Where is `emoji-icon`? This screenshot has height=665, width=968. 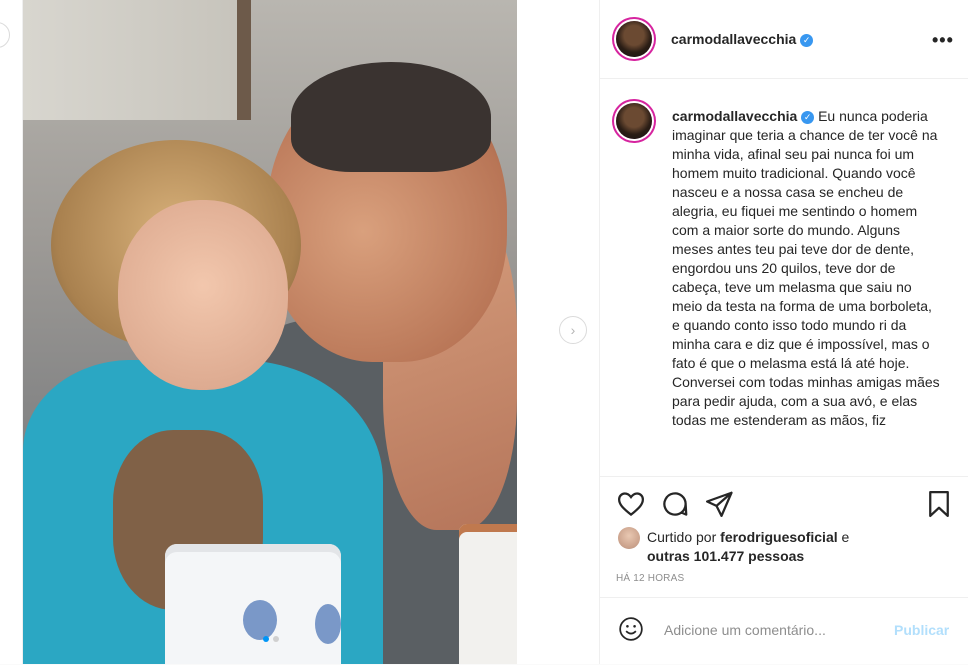
emoji-icon is located at coordinates (631, 629).